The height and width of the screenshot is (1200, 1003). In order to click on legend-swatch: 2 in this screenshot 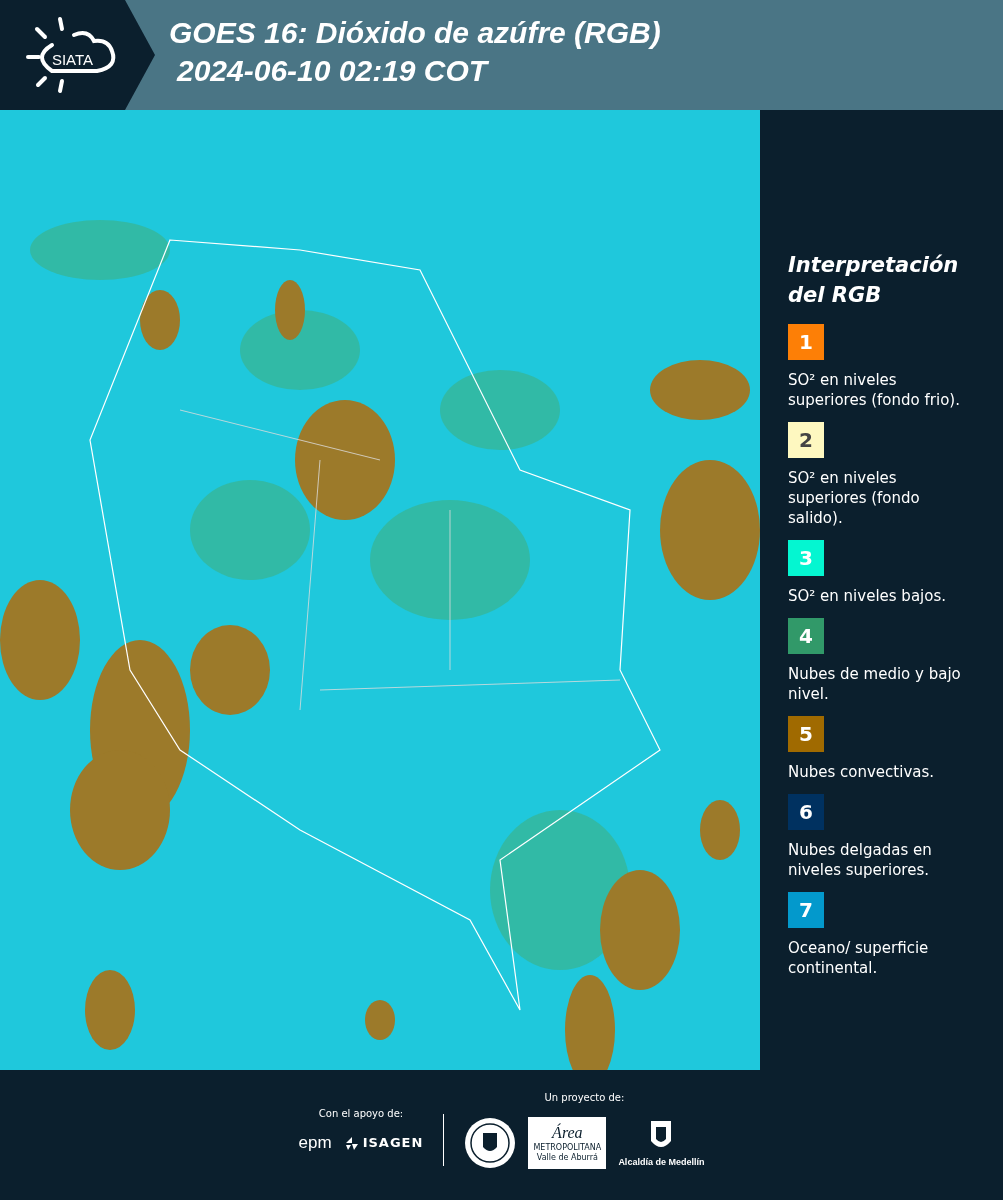, I will do `click(806, 440)`.